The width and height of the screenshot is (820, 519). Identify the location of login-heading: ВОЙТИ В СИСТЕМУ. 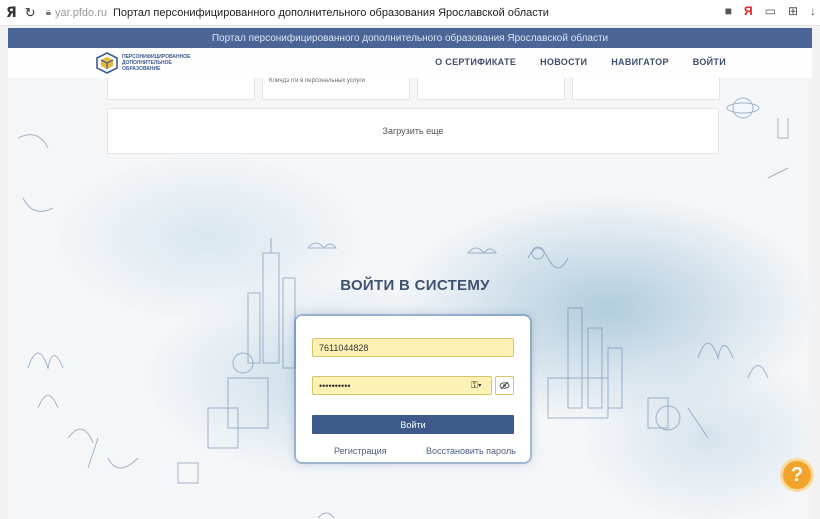
(415, 285).